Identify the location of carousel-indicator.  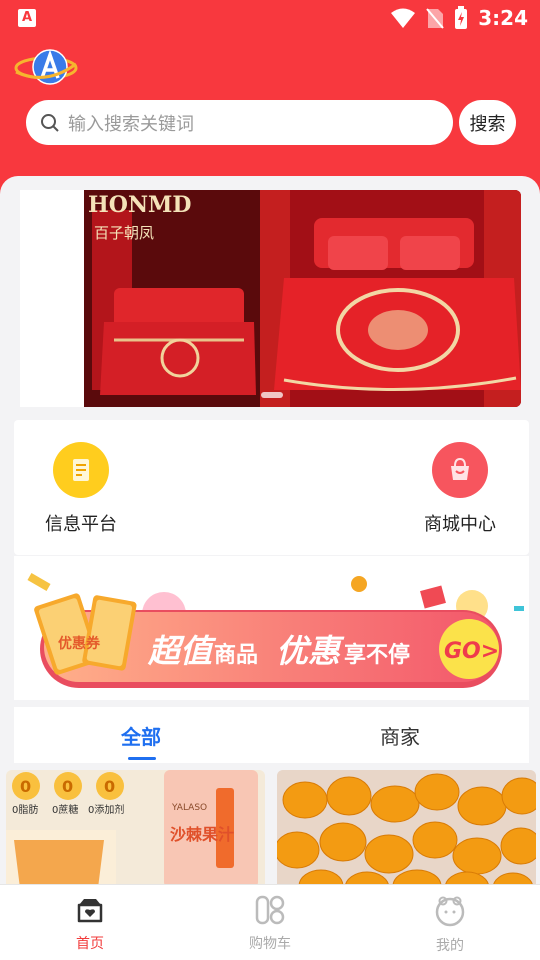
(272, 395).